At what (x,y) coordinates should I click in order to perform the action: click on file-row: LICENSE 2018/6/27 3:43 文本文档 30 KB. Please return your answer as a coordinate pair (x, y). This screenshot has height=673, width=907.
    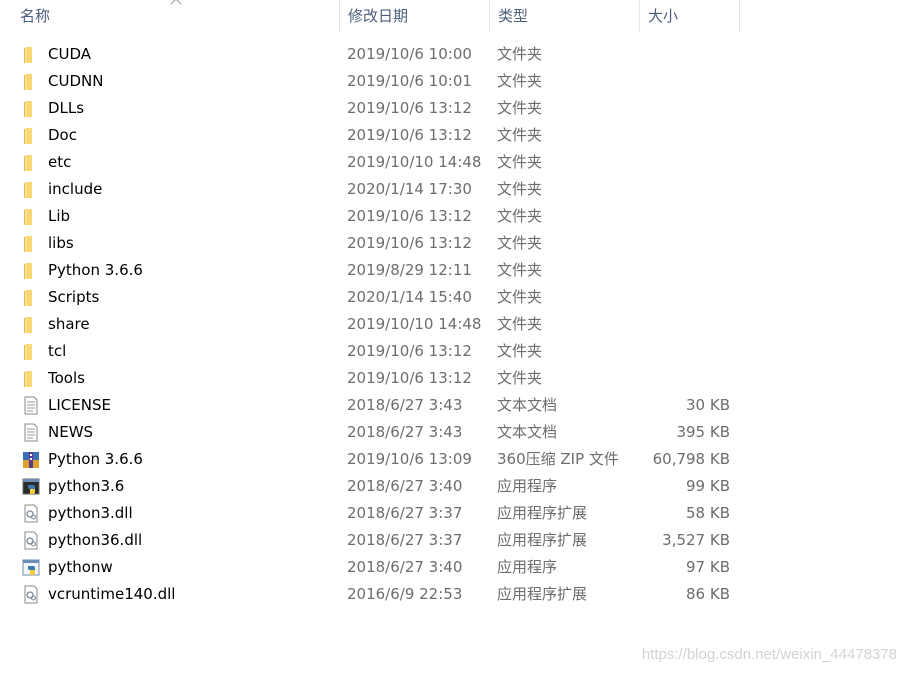
    Looking at the image, I should click on (453, 405).